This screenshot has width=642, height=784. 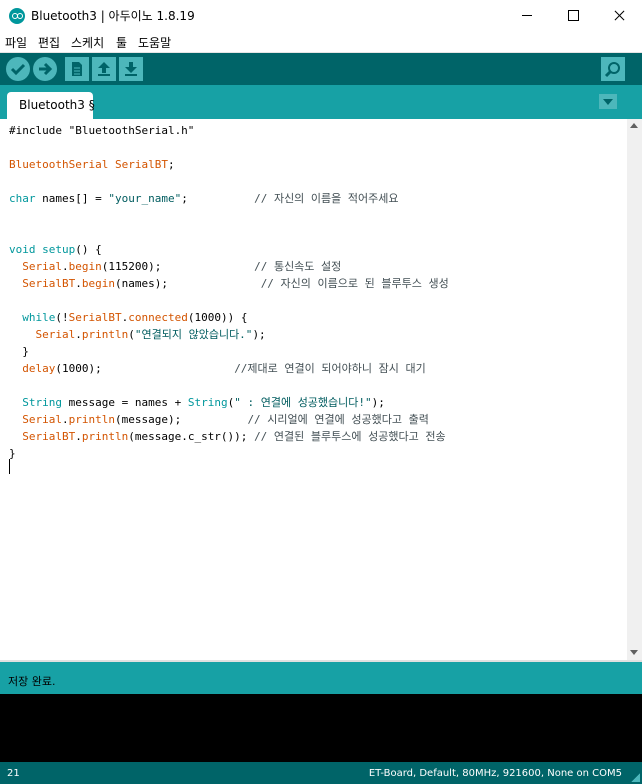 I want to click on tab-bluetooth3: Bluetooth3 §, so click(x=51, y=105).